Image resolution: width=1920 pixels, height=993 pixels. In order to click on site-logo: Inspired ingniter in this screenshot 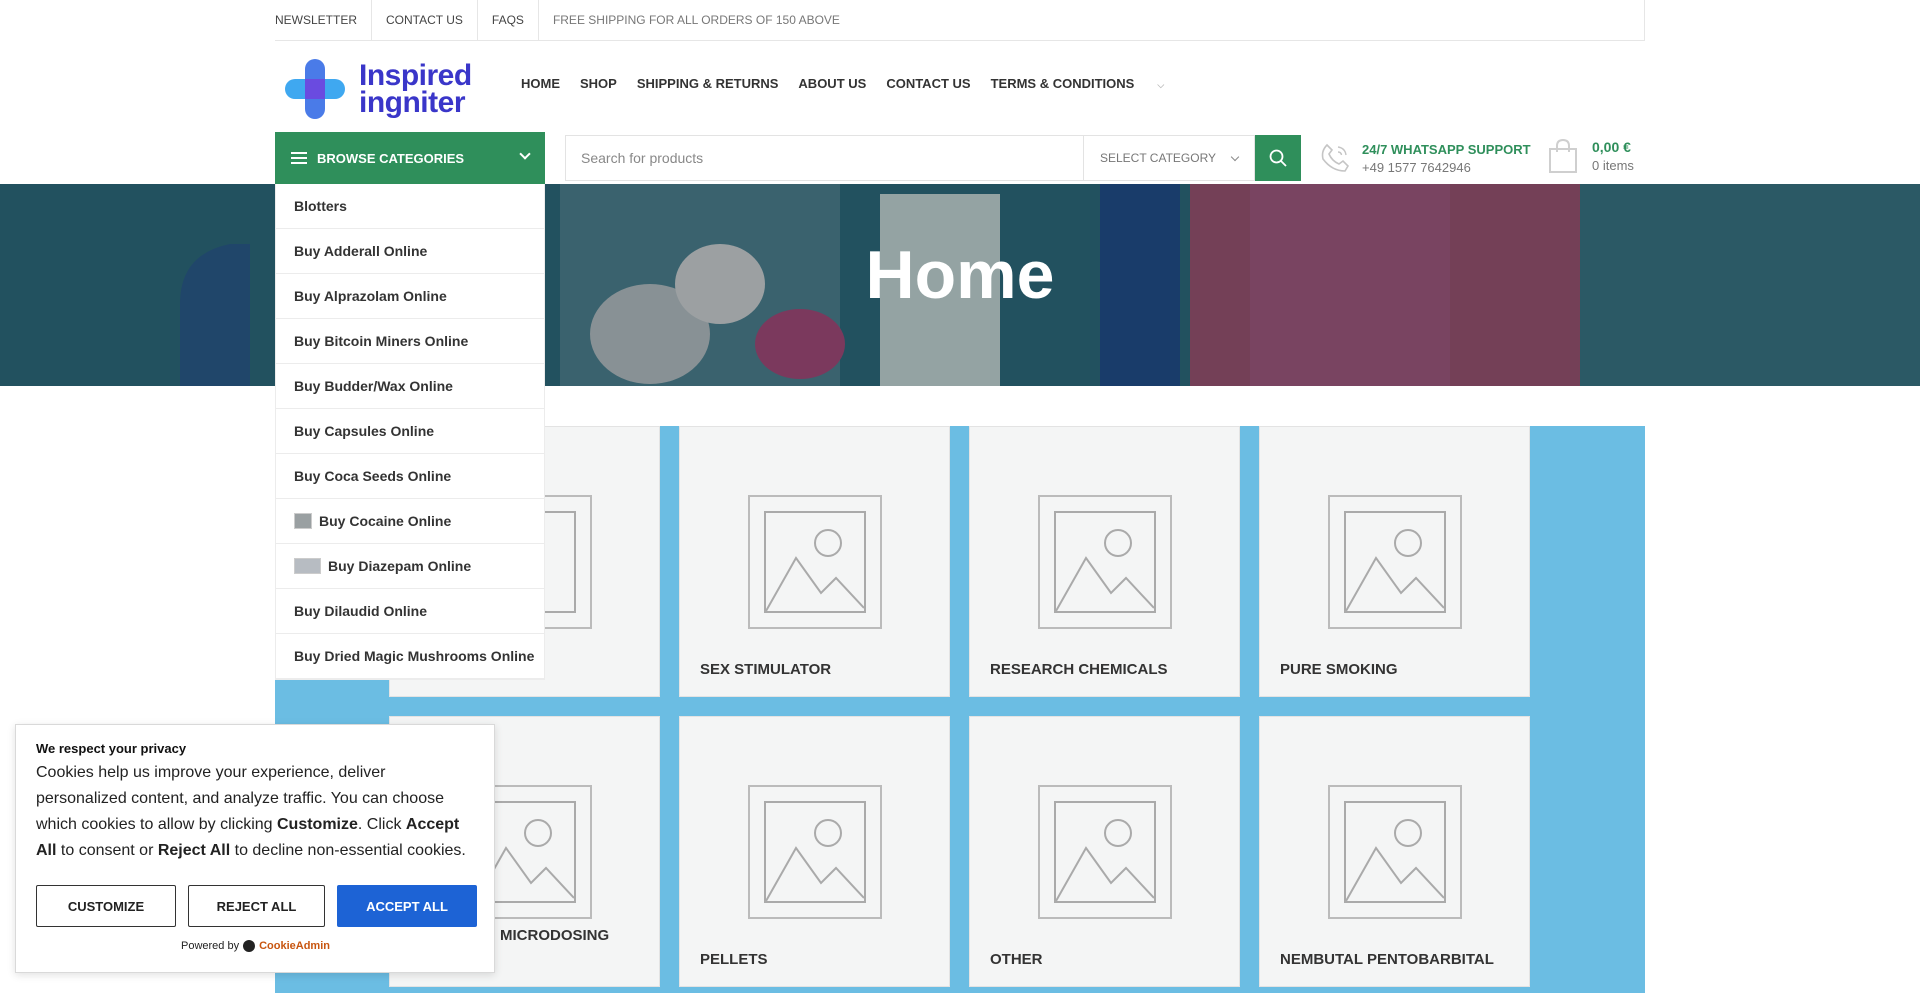, I will do `click(378, 89)`.